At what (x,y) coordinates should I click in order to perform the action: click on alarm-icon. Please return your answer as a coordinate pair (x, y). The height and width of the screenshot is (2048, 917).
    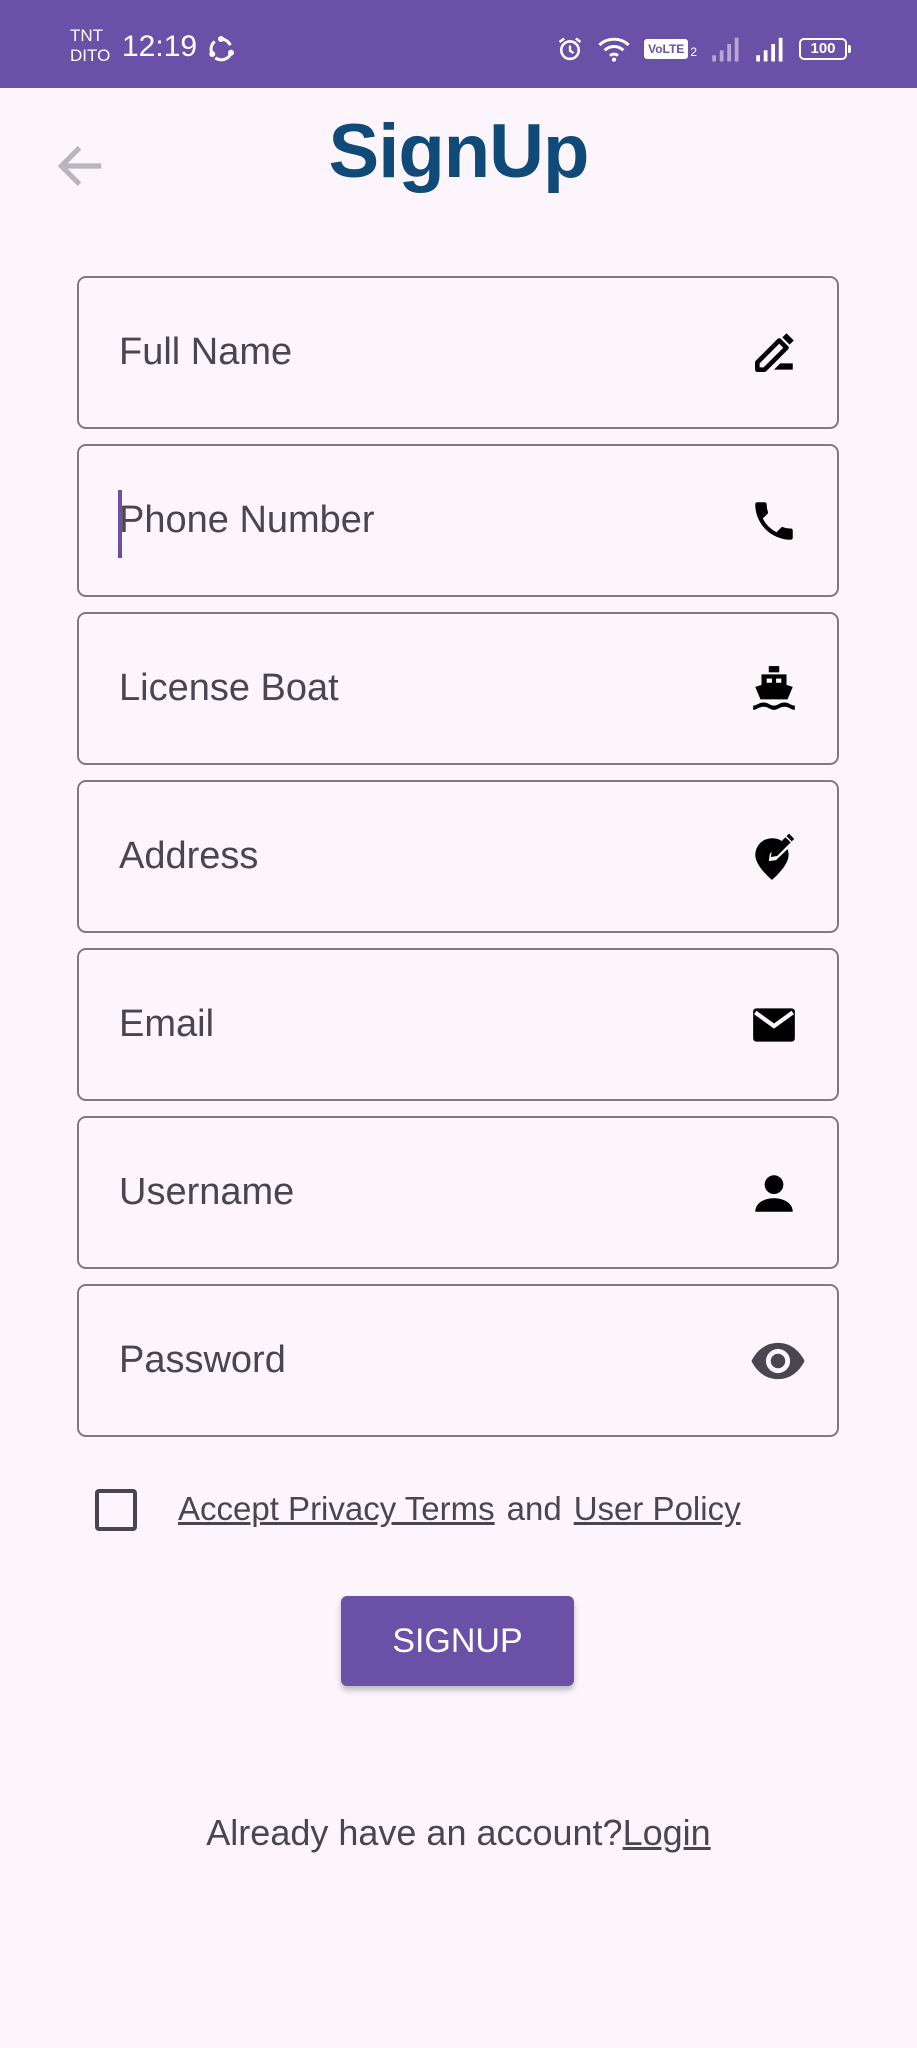
    Looking at the image, I should click on (570, 49).